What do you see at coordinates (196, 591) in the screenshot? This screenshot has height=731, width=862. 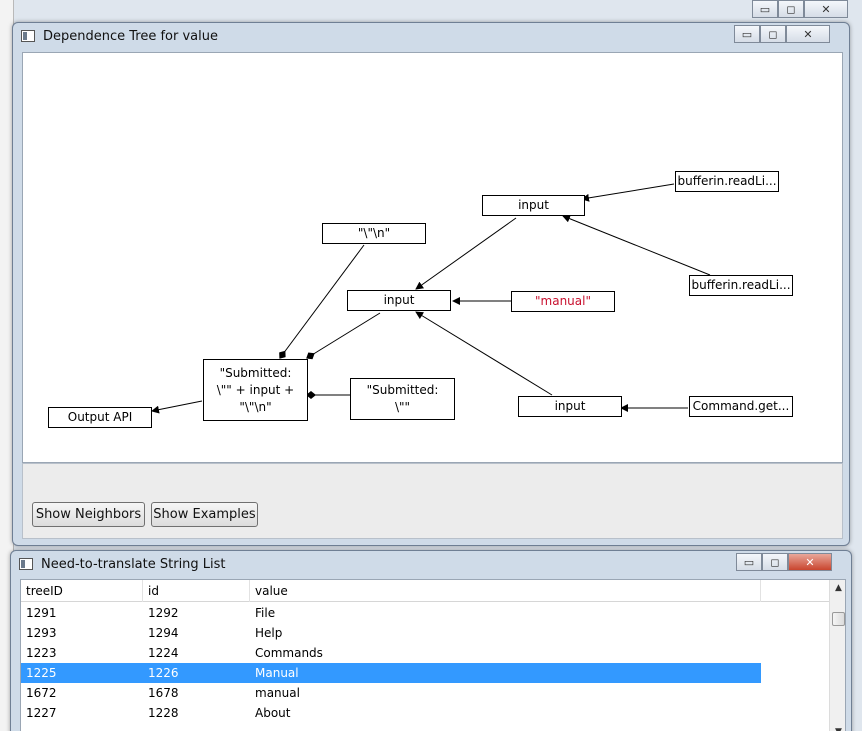 I see `column-header-id: id` at bounding box center [196, 591].